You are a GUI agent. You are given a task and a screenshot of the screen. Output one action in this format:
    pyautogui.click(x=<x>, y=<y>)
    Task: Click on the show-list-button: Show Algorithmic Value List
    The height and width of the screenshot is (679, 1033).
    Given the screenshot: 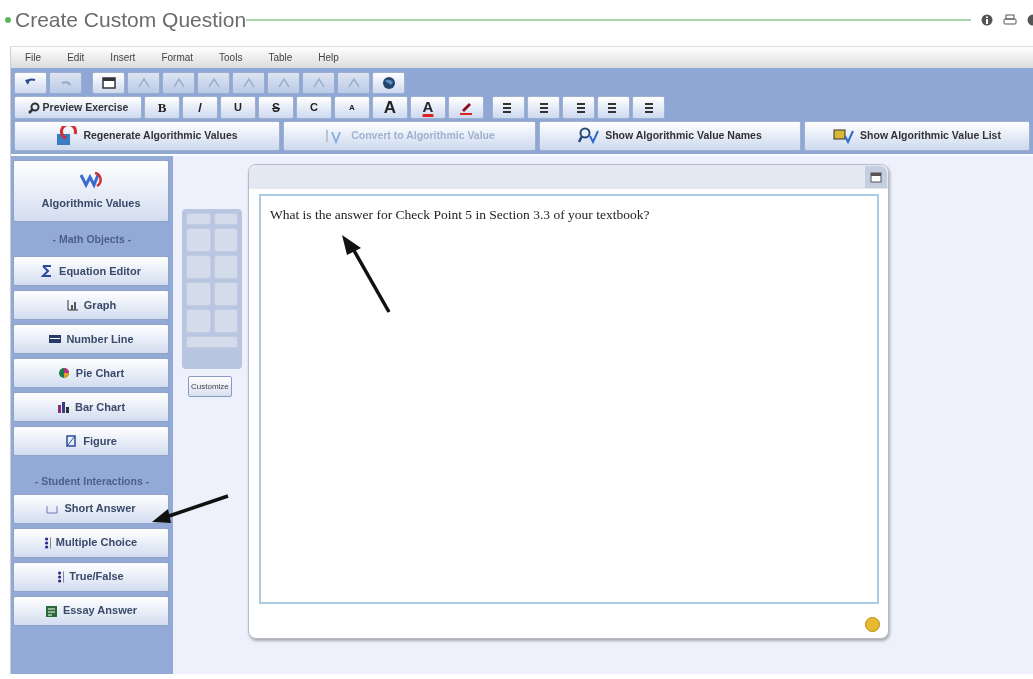 What is the action you would take?
    pyautogui.click(x=917, y=136)
    